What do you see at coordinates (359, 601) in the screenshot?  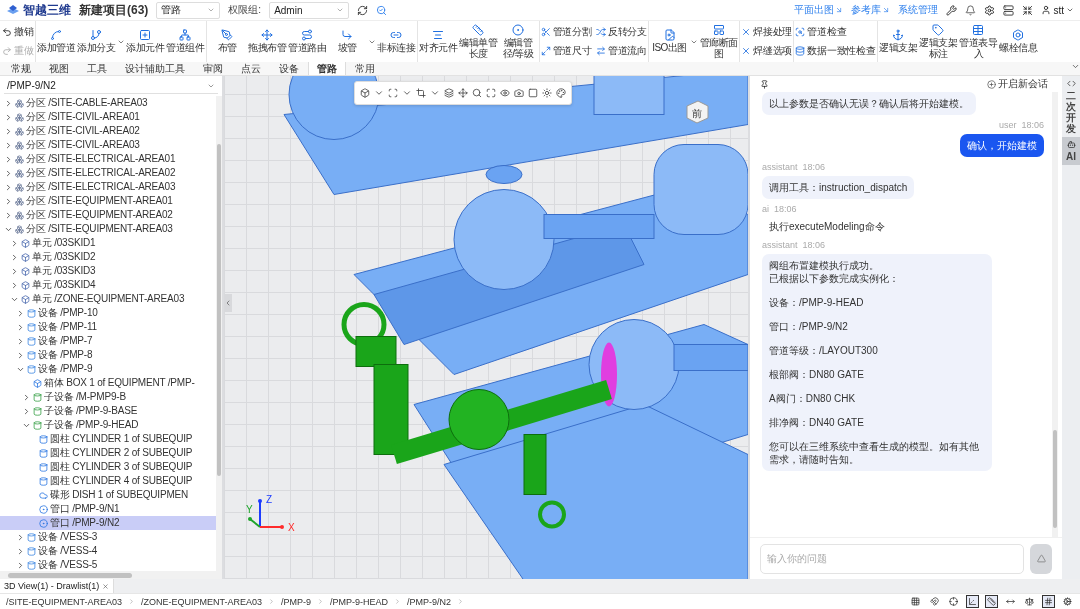 I see `breadcrumb-link: /PMP-9-HEAD` at bounding box center [359, 601].